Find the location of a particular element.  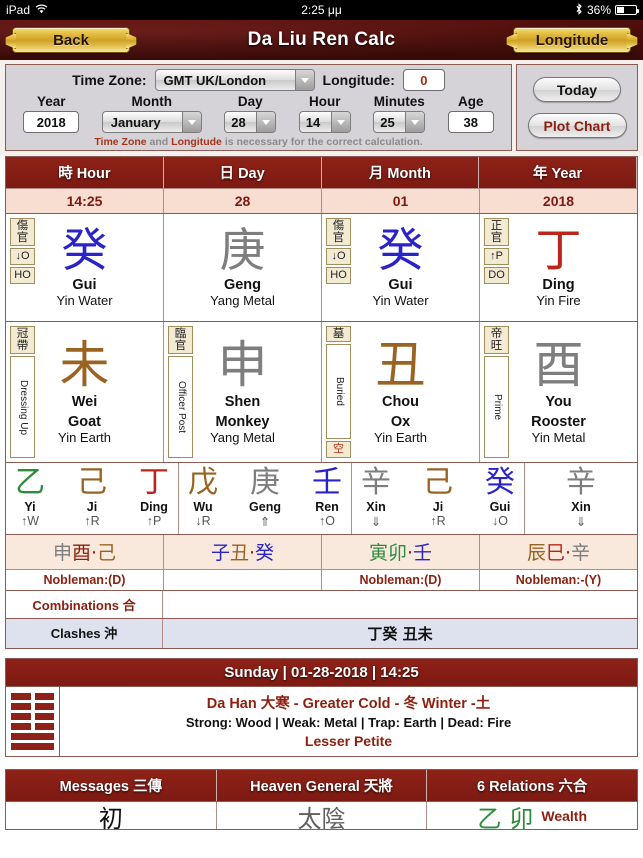

age-label: Age is located at coordinates (470, 101).